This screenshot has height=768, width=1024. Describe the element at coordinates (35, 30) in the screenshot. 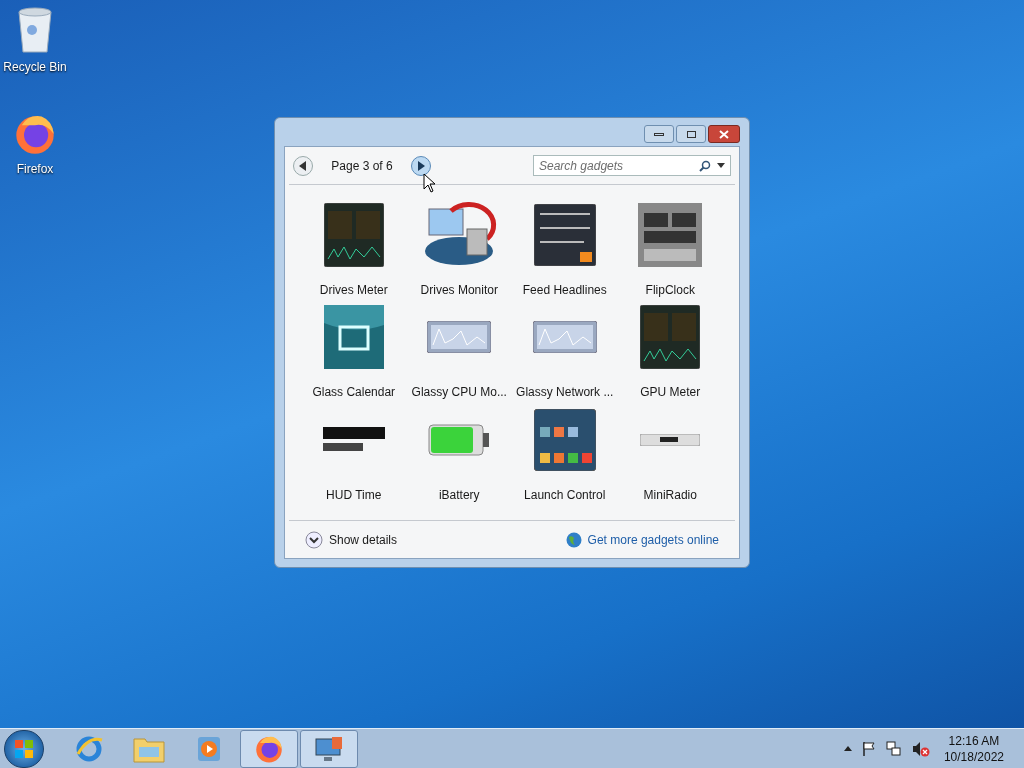

I see `recycle-bin-icon` at that location.